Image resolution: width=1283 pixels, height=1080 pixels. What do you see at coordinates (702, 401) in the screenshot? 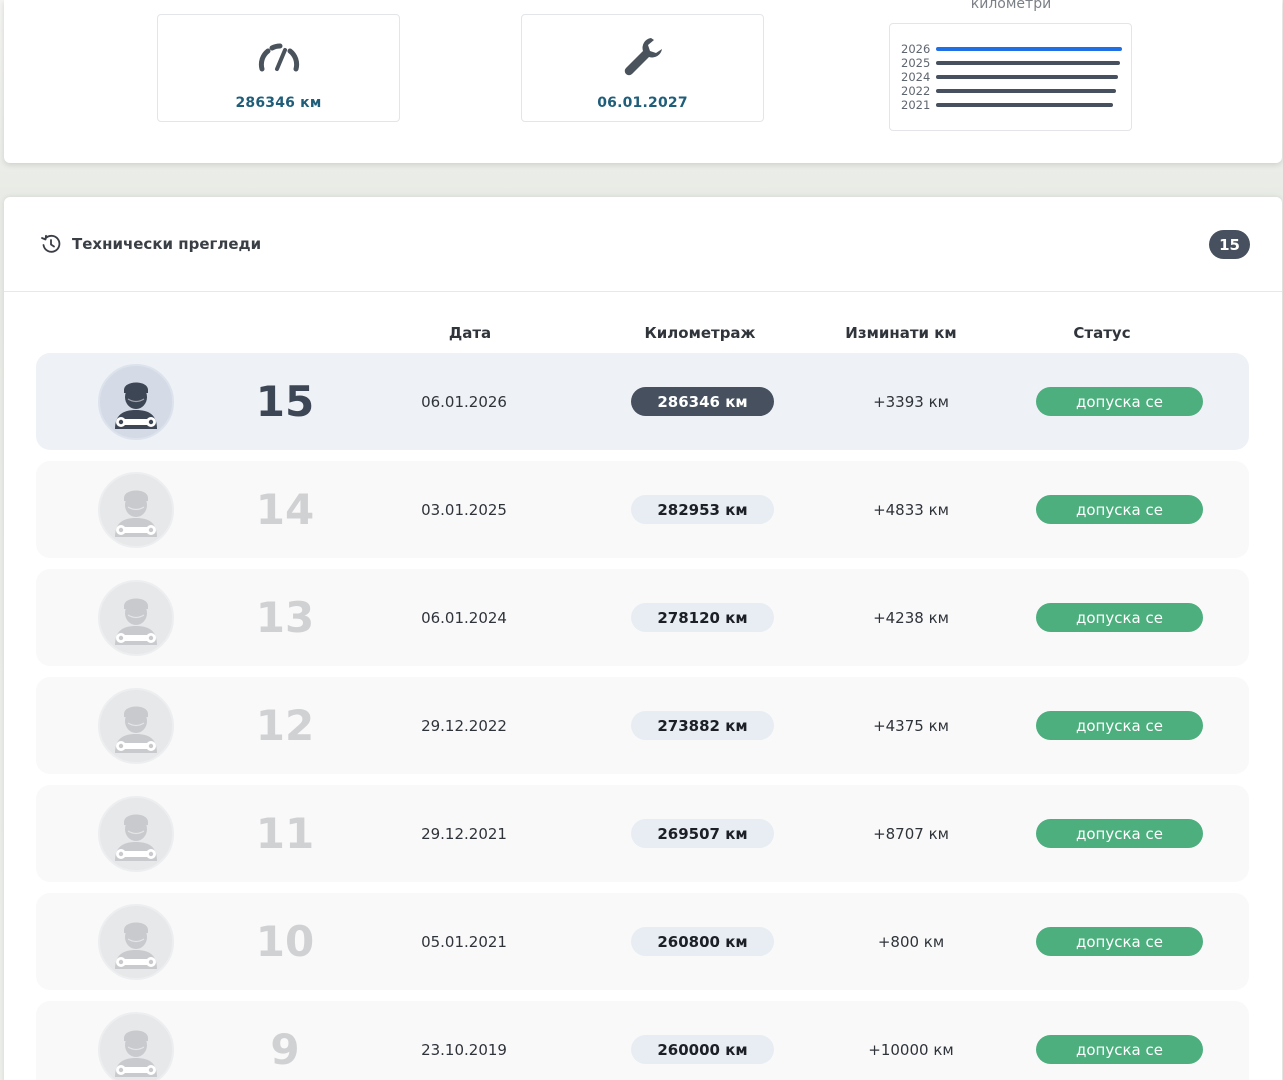
I see `inspection-mileage: 286346 км` at bounding box center [702, 401].